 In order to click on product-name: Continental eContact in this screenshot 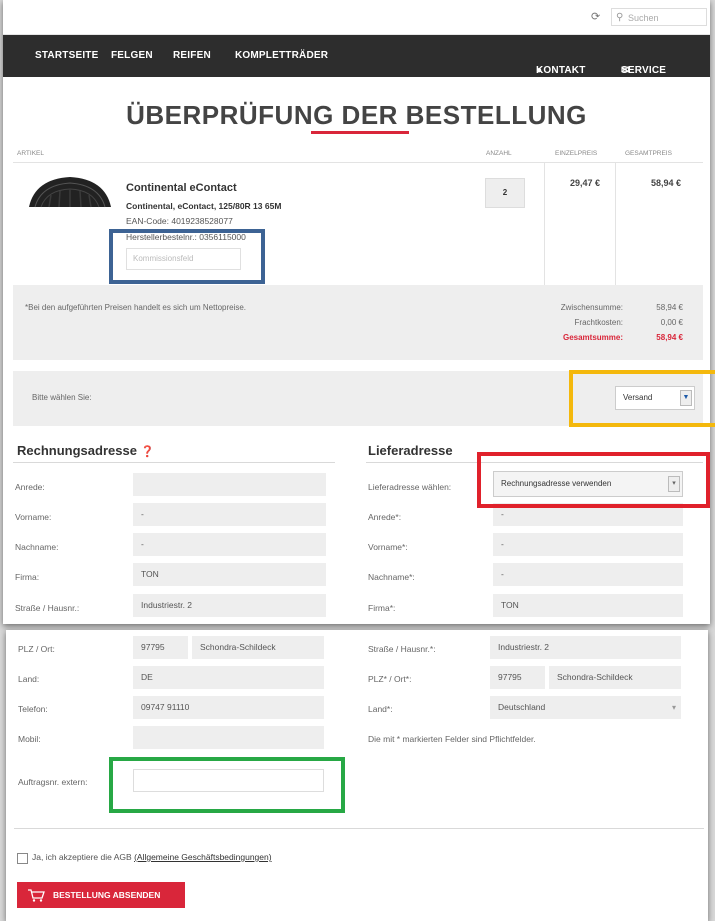, I will do `click(181, 188)`.